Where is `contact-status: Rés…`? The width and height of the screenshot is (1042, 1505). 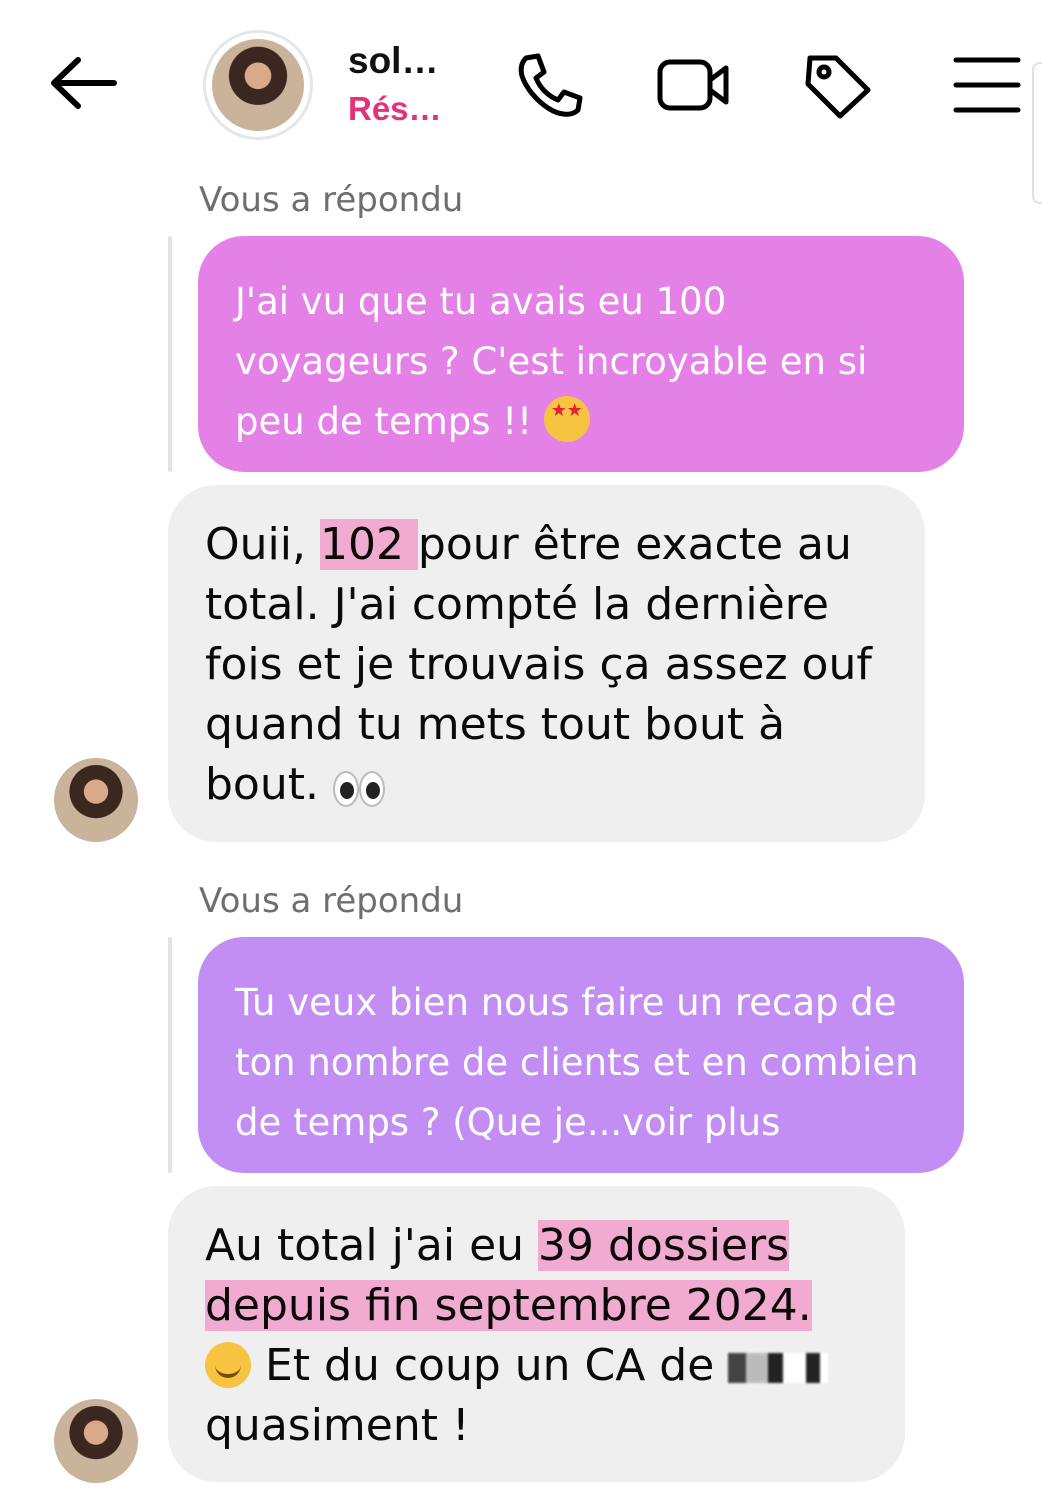 contact-status: Rés… is located at coordinates (395, 108).